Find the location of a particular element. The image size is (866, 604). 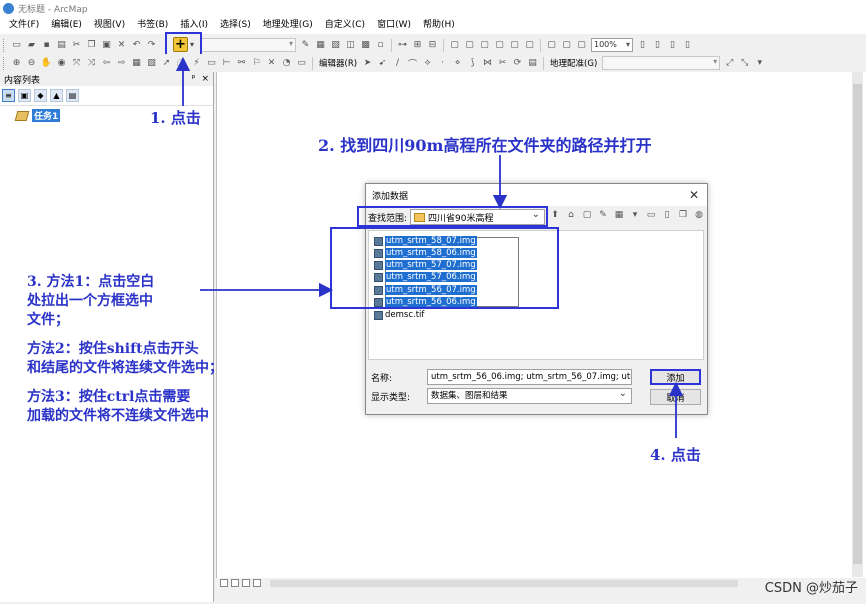

editor-menu: 编辑器(R) is located at coordinates (338, 63).